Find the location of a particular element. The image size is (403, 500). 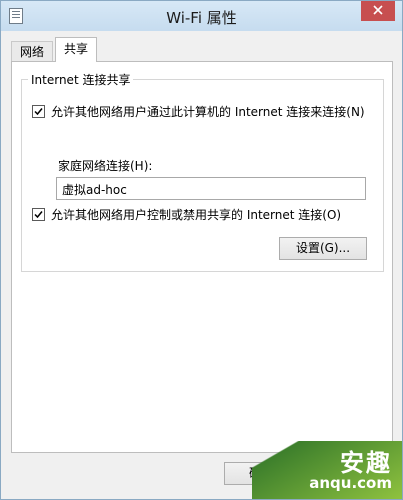

allow-control-checkbox is located at coordinates (38, 214).